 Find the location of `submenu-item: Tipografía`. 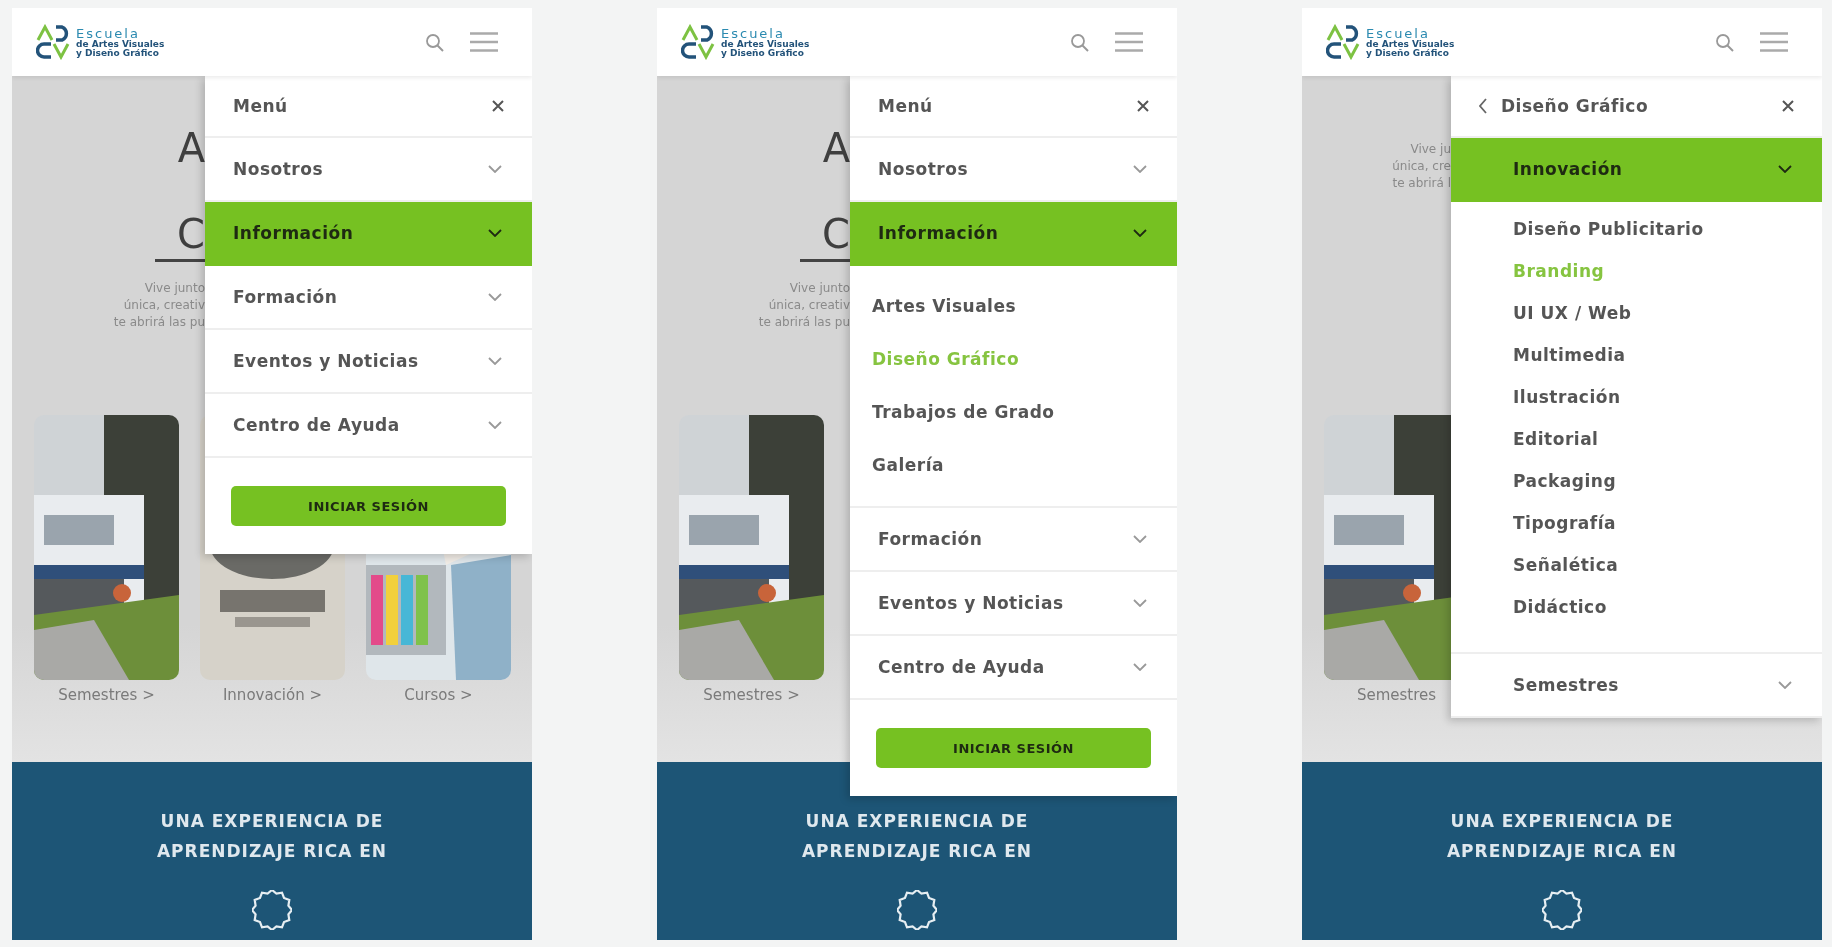

submenu-item: Tipografía is located at coordinates (1564, 523).